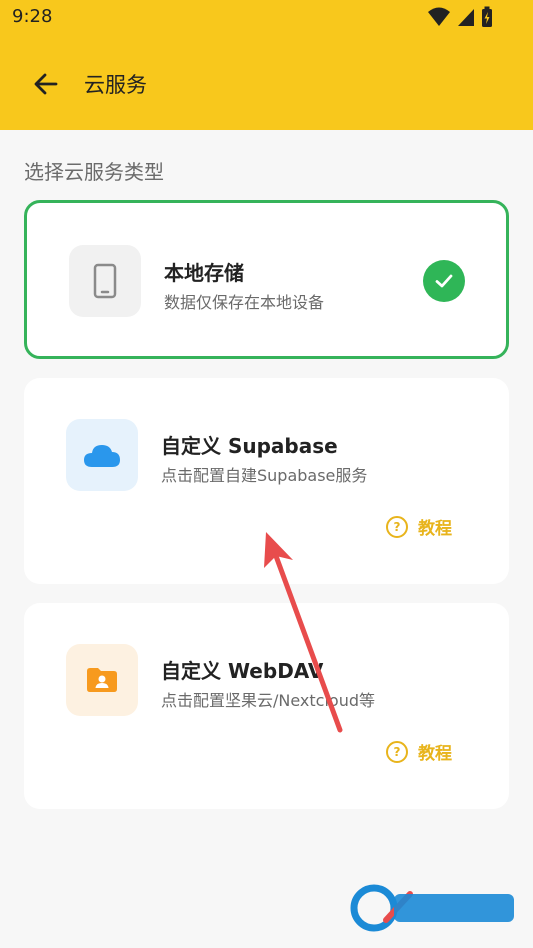 Image resolution: width=533 pixels, height=948 pixels. What do you see at coordinates (244, 302) in the screenshot?
I see `service-subtitle: 数据仅保存在本地设备` at bounding box center [244, 302].